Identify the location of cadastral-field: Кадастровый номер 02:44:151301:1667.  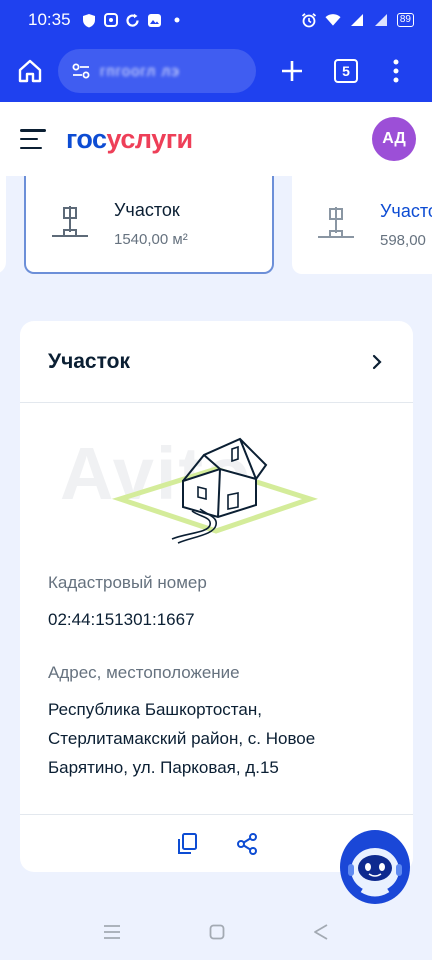
(127, 603).